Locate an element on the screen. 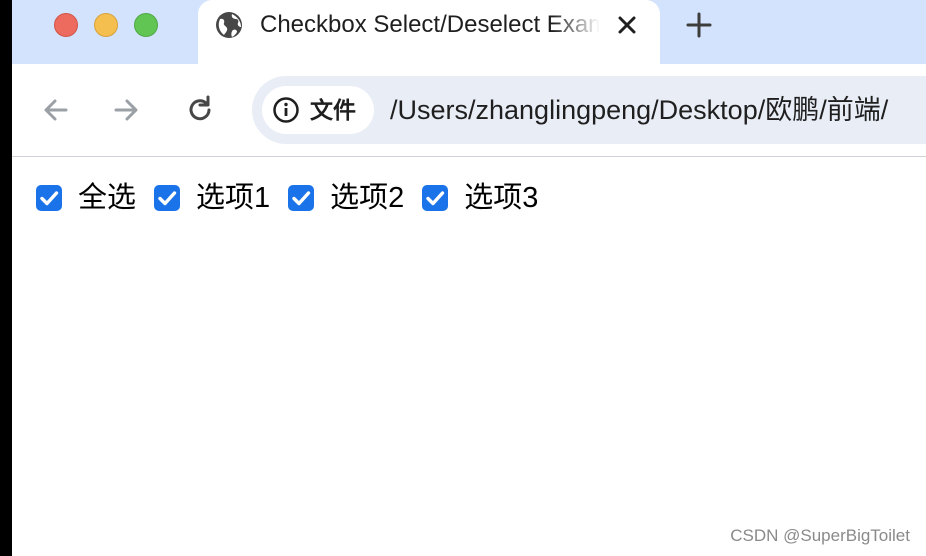 This screenshot has height=556, width=926. checkbox-label: 全选 is located at coordinates (107, 198).